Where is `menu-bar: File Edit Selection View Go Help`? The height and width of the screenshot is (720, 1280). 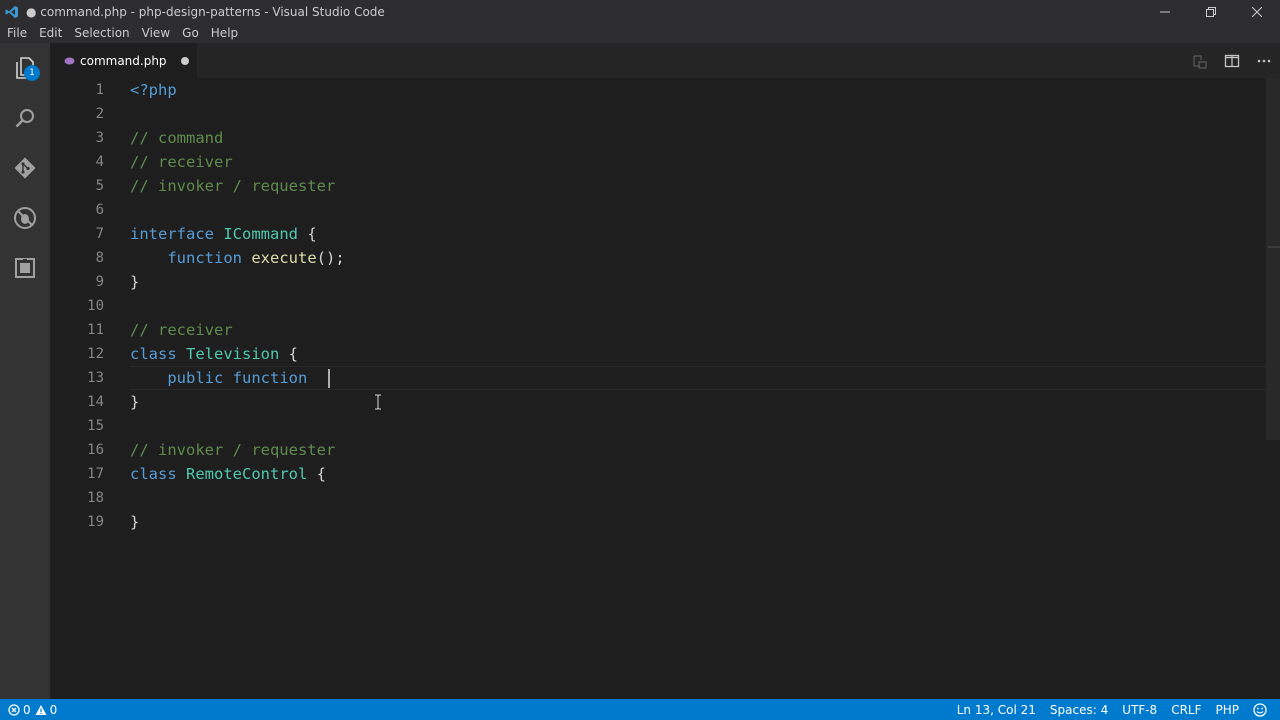 menu-bar: File Edit Selection View Go Help is located at coordinates (640, 33).